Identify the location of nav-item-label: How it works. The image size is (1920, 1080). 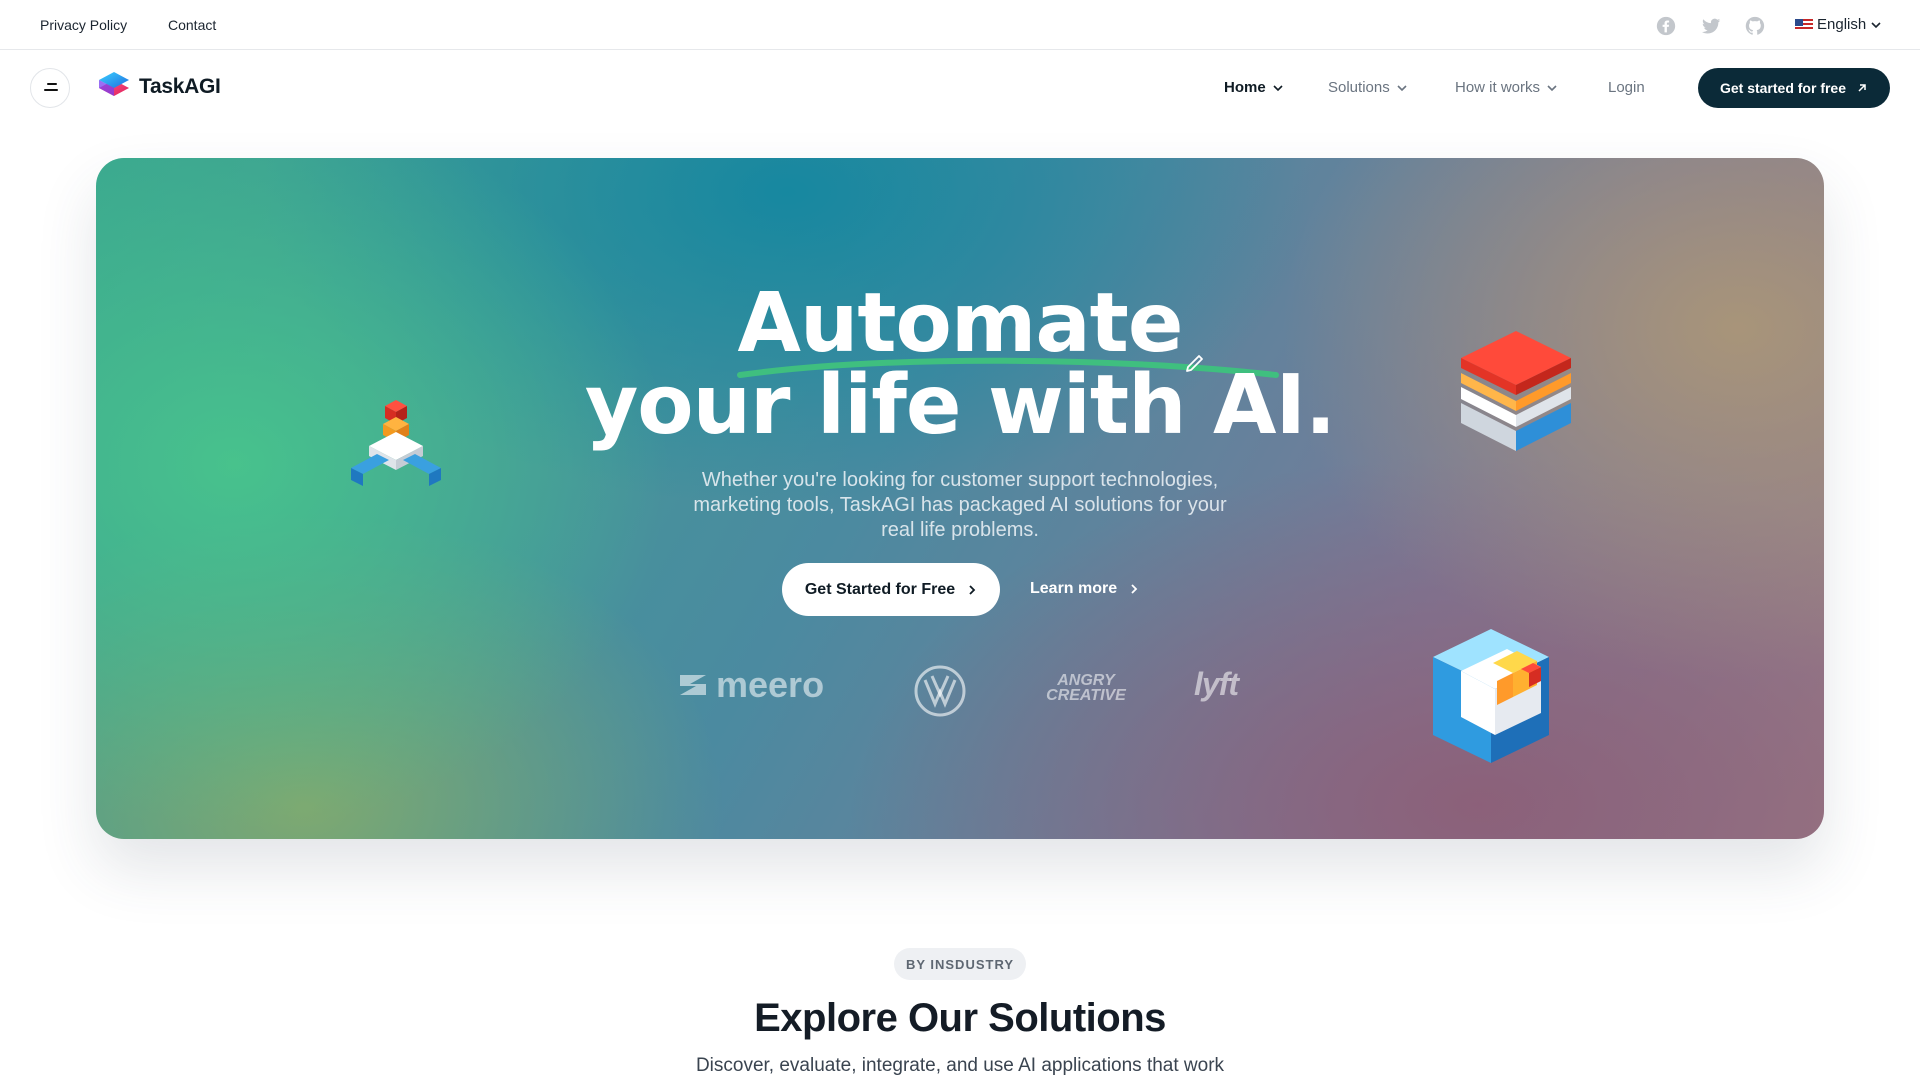
(1498, 87).